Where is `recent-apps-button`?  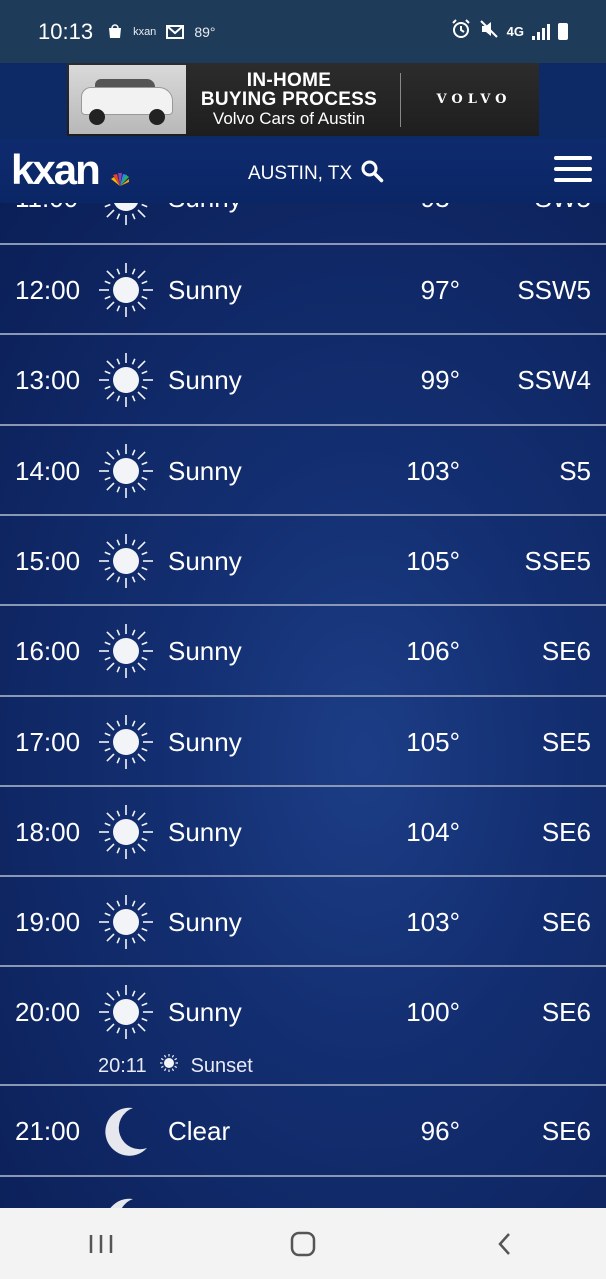
recent-apps-button is located at coordinates (101, 1244).